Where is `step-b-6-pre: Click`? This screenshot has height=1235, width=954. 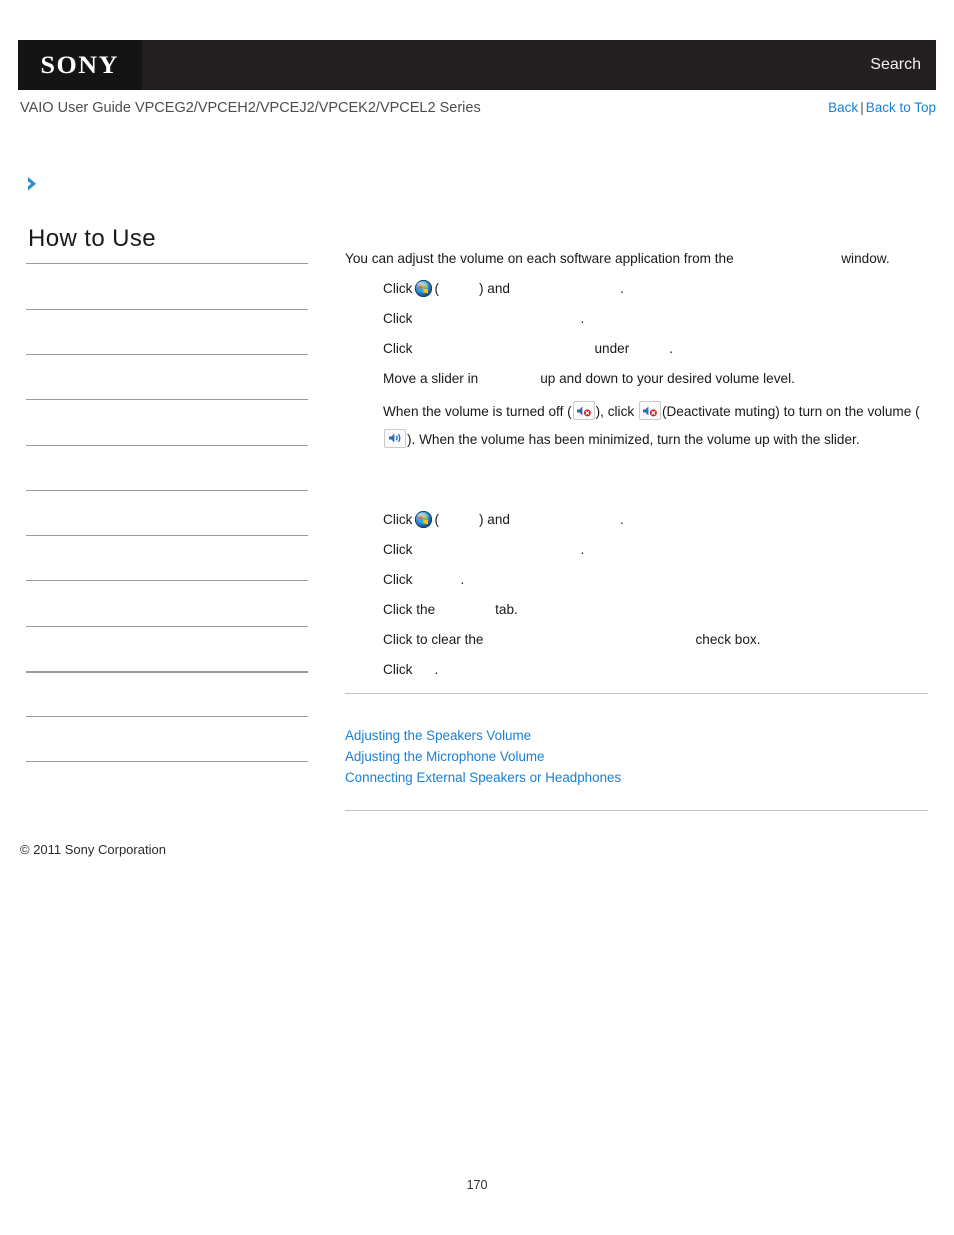 step-b-6-pre: Click is located at coordinates (398, 670).